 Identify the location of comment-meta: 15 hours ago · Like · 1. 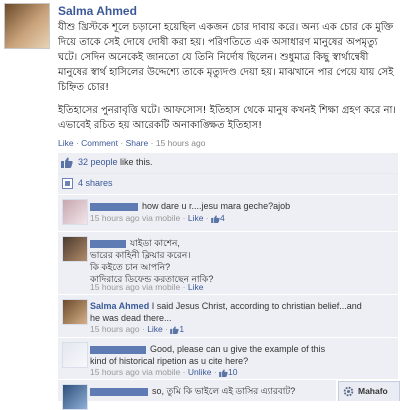
(137, 329).